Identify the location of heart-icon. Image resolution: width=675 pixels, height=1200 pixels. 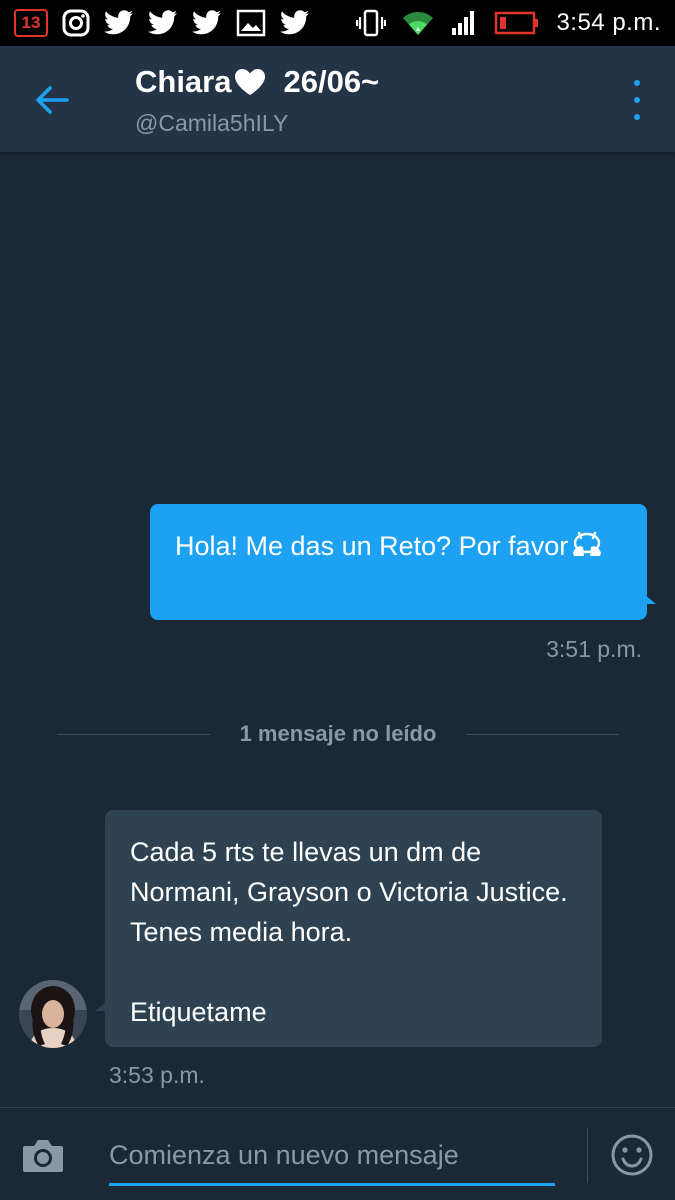
(250, 82).